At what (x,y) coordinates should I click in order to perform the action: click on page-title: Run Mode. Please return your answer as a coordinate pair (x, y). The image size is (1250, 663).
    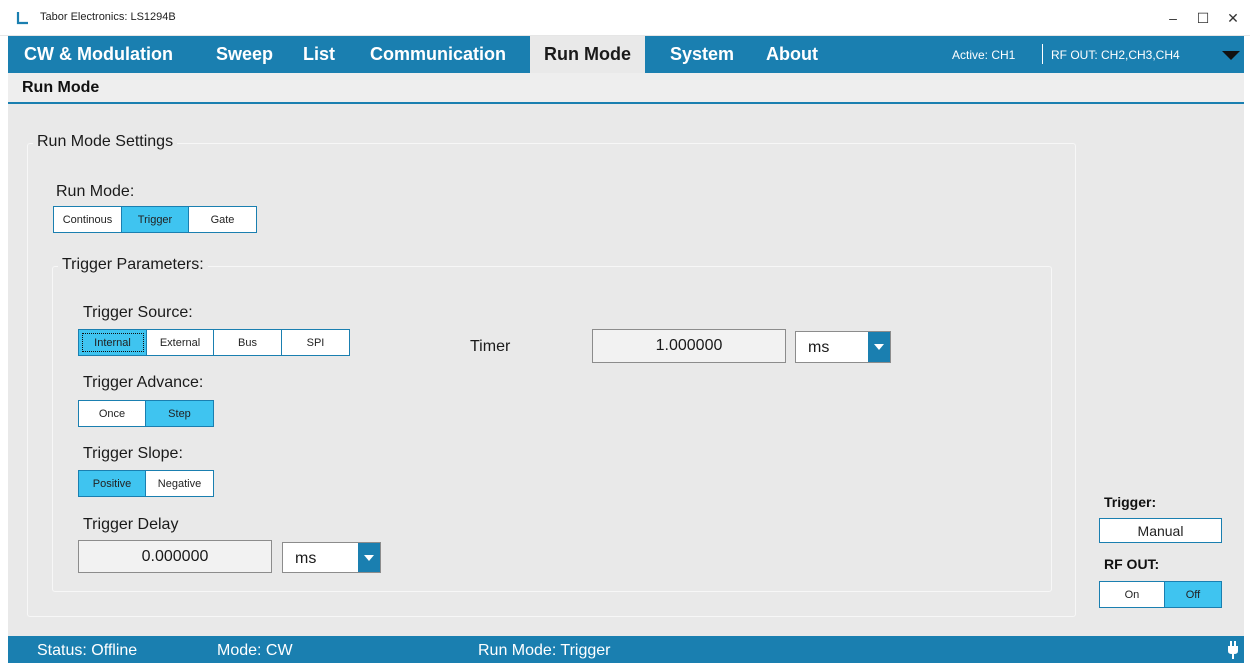
    Looking at the image, I should click on (61, 87).